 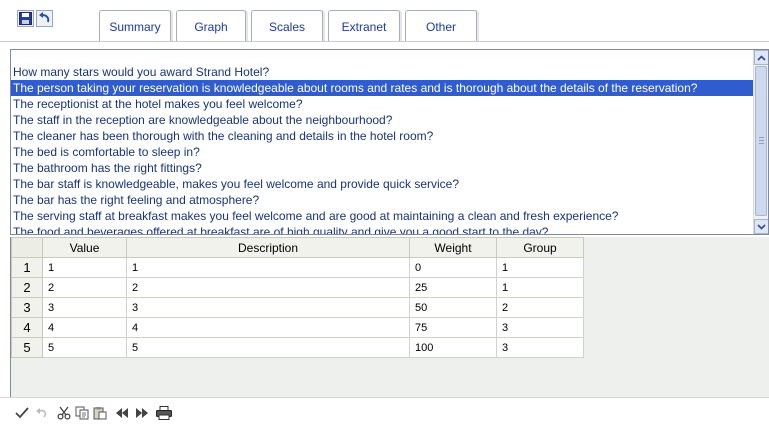 What do you see at coordinates (142, 413) in the screenshot?
I see `fast-forward-icon` at bounding box center [142, 413].